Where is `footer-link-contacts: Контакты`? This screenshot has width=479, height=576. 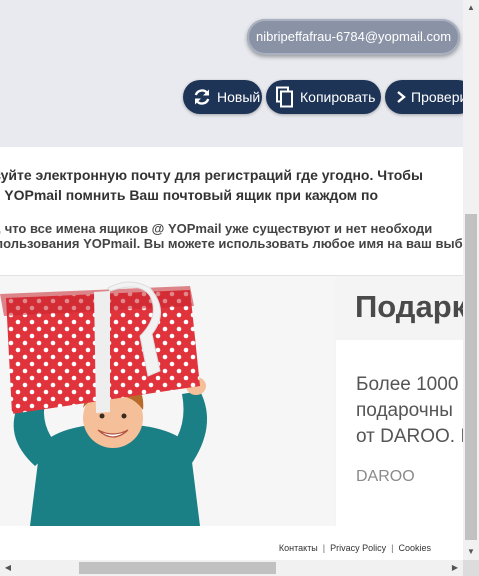
footer-link-contacts: Контакты is located at coordinates (298, 548).